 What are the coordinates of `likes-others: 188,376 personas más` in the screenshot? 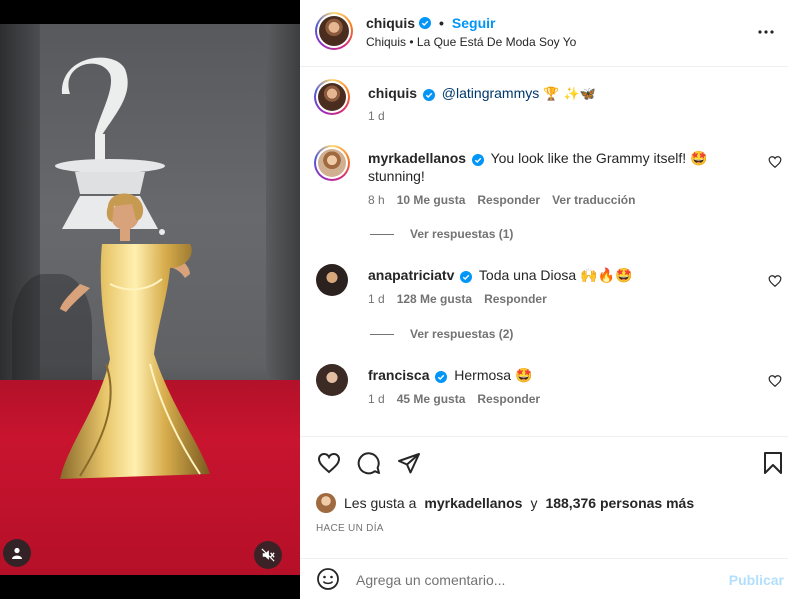 It's located at (619, 503).